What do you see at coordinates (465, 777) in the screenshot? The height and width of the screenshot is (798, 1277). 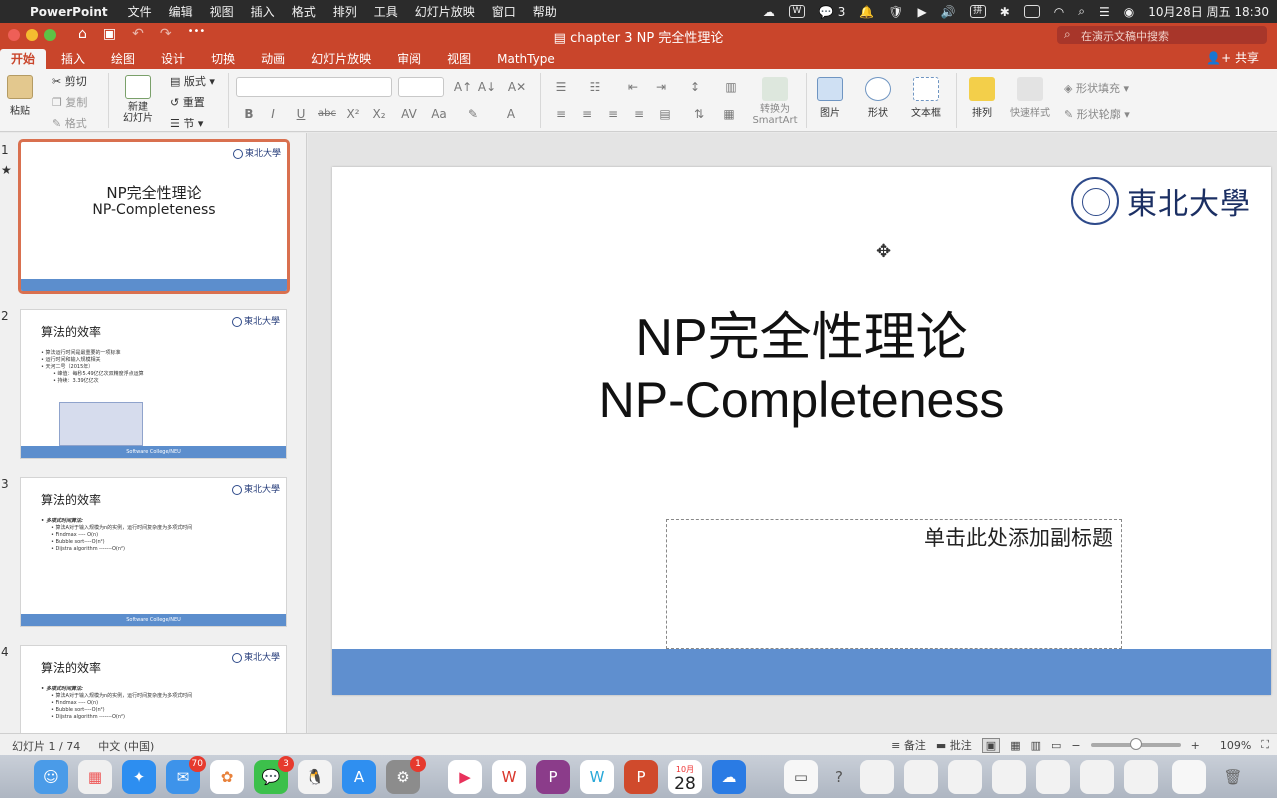 I see `youku-icon: ▶` at bounding box center [465, 777].